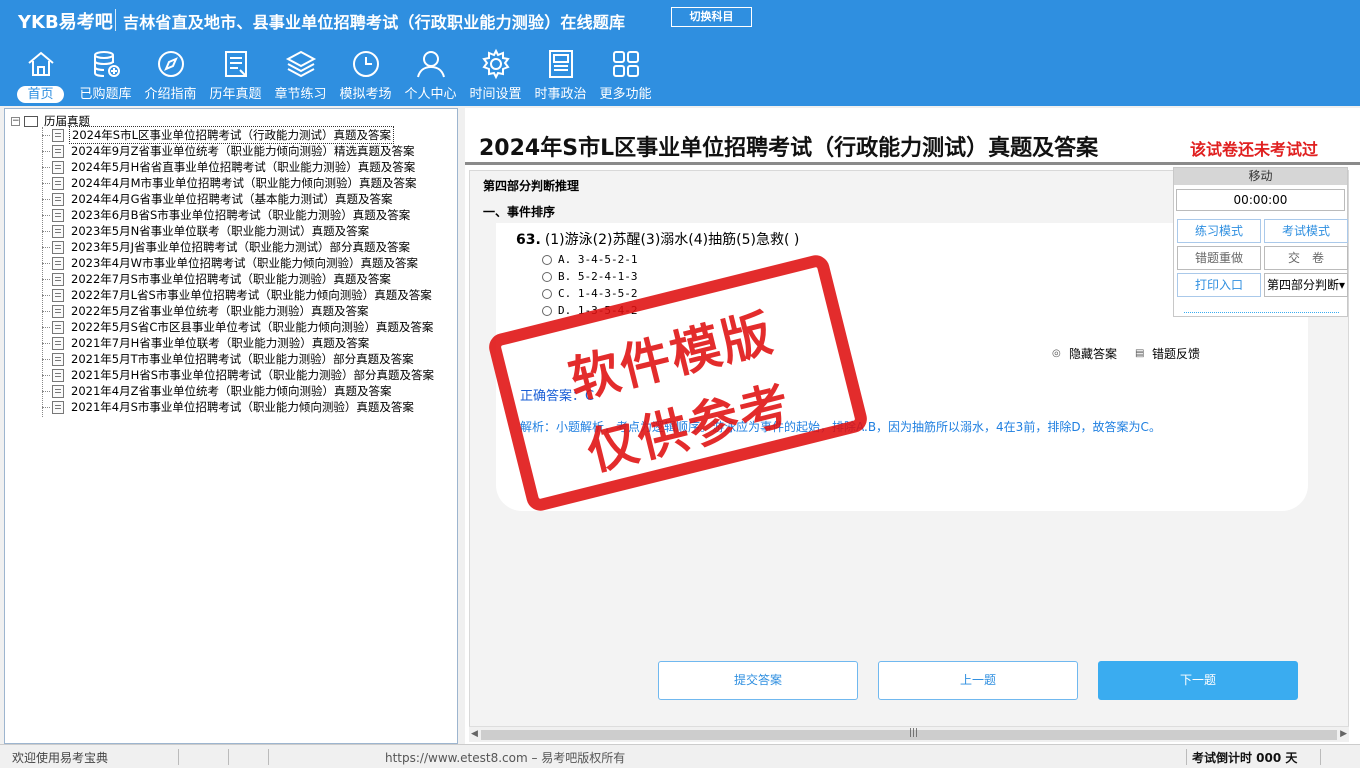 The height and width of the screenshot is (768, 1360). I want to click on nav-item-chapter-practice: 章节练习, so click(300, 76).